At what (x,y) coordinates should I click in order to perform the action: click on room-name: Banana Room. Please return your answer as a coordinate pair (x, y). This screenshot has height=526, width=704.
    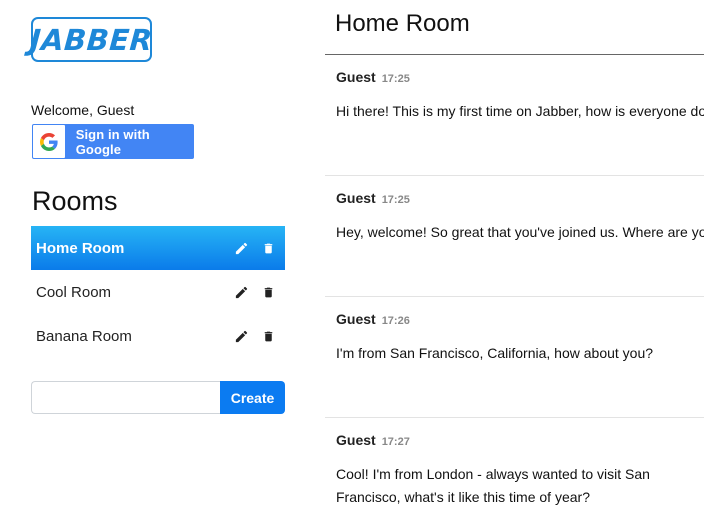
    Looking at the image, I should click on (84, 336).